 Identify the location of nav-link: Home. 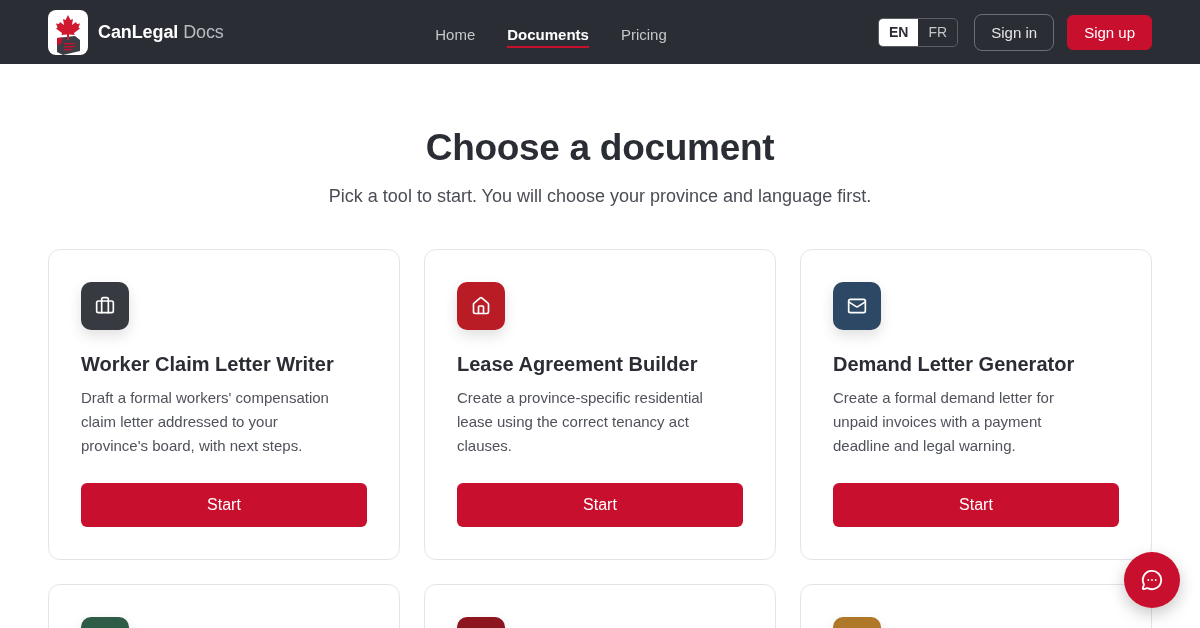
(455, 35).